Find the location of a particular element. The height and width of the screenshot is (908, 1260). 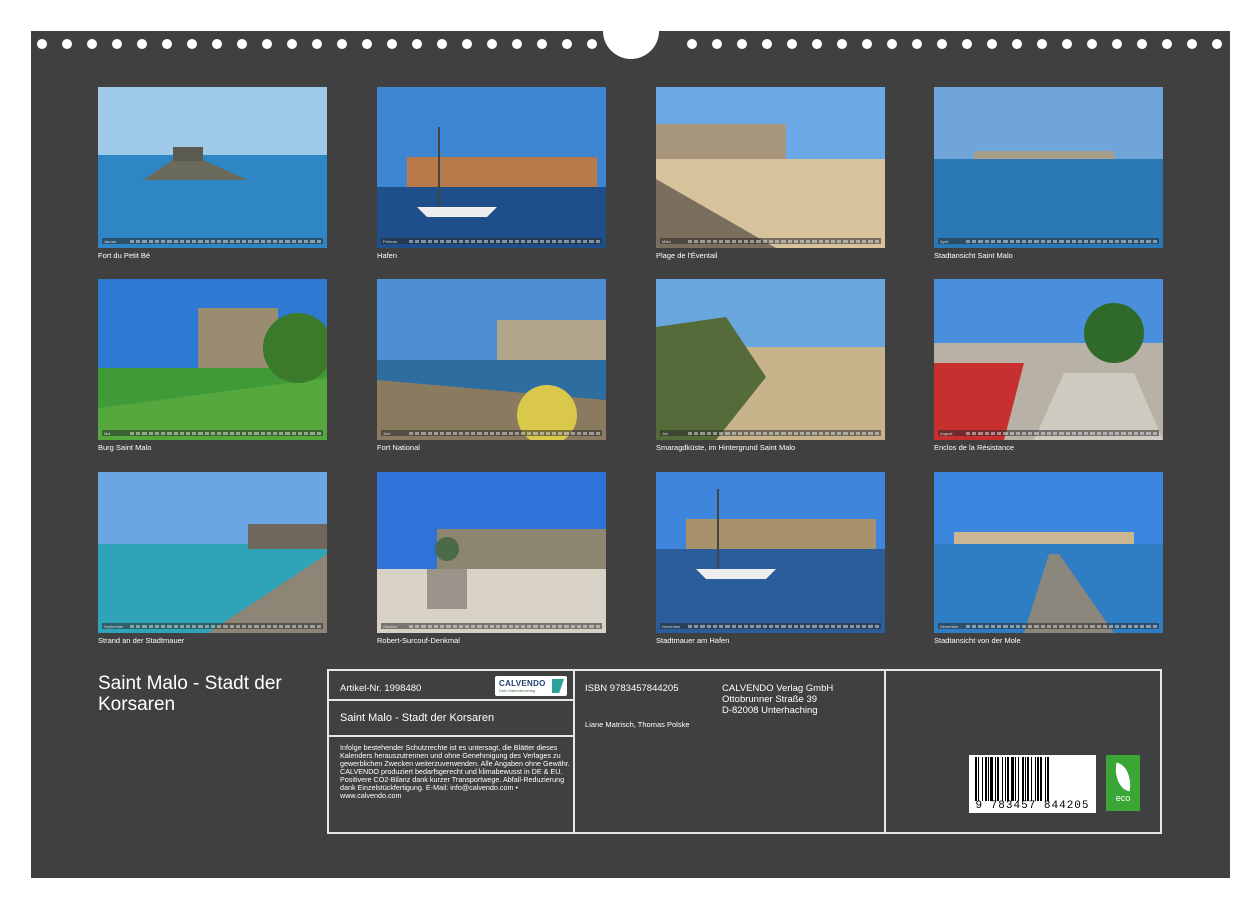

month-date-strip: Januar is located at coordinates (212, 241).